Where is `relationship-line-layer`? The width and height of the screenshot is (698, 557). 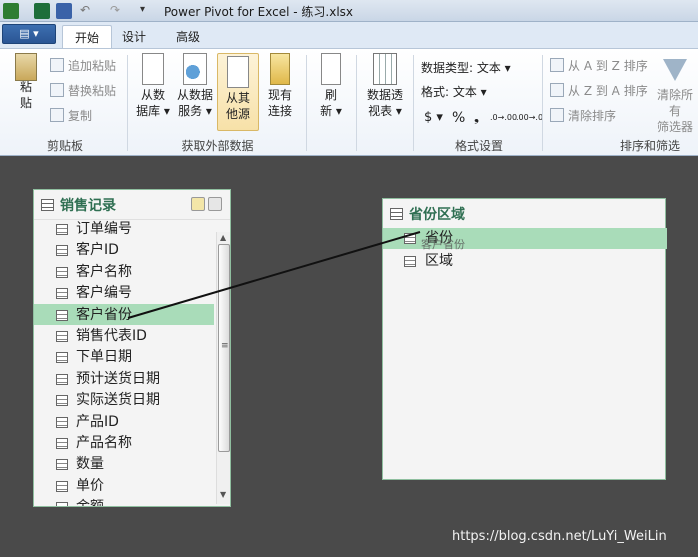
relationship-line-layer is located at coordinates (274, 275).